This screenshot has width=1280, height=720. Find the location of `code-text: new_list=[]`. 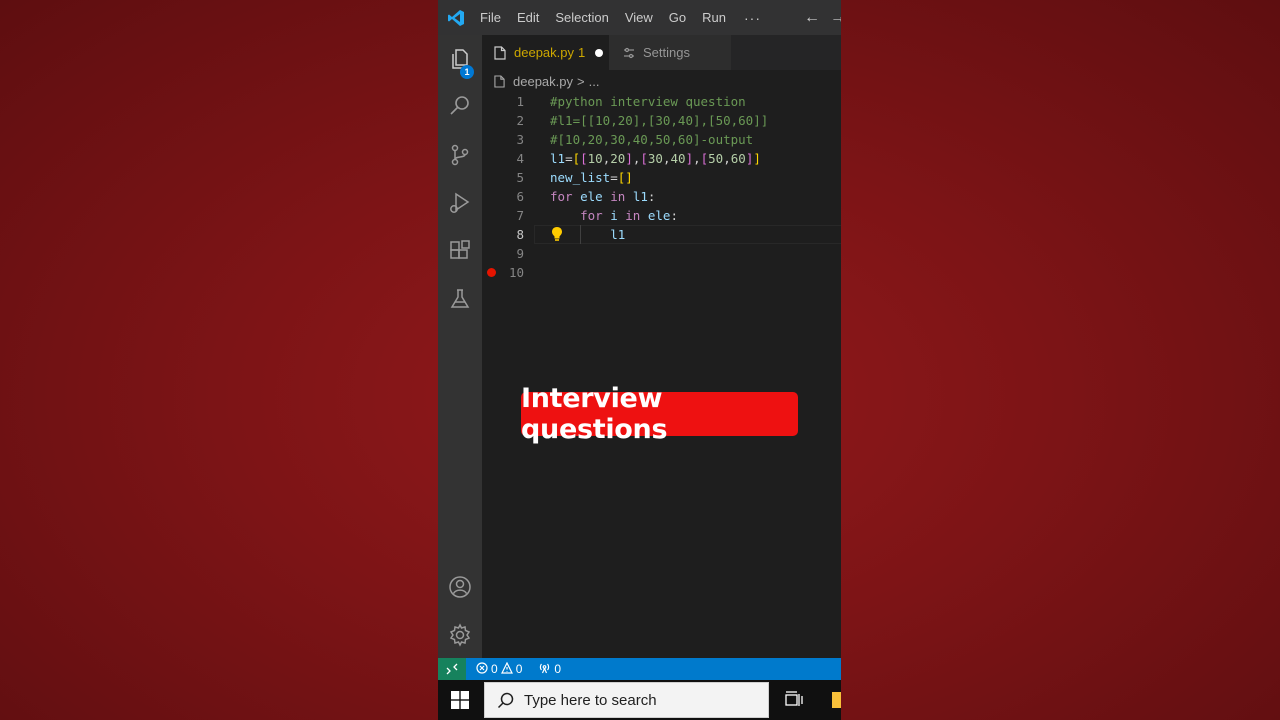

code-text: new_list=[] is located at coordinates (591, 177).